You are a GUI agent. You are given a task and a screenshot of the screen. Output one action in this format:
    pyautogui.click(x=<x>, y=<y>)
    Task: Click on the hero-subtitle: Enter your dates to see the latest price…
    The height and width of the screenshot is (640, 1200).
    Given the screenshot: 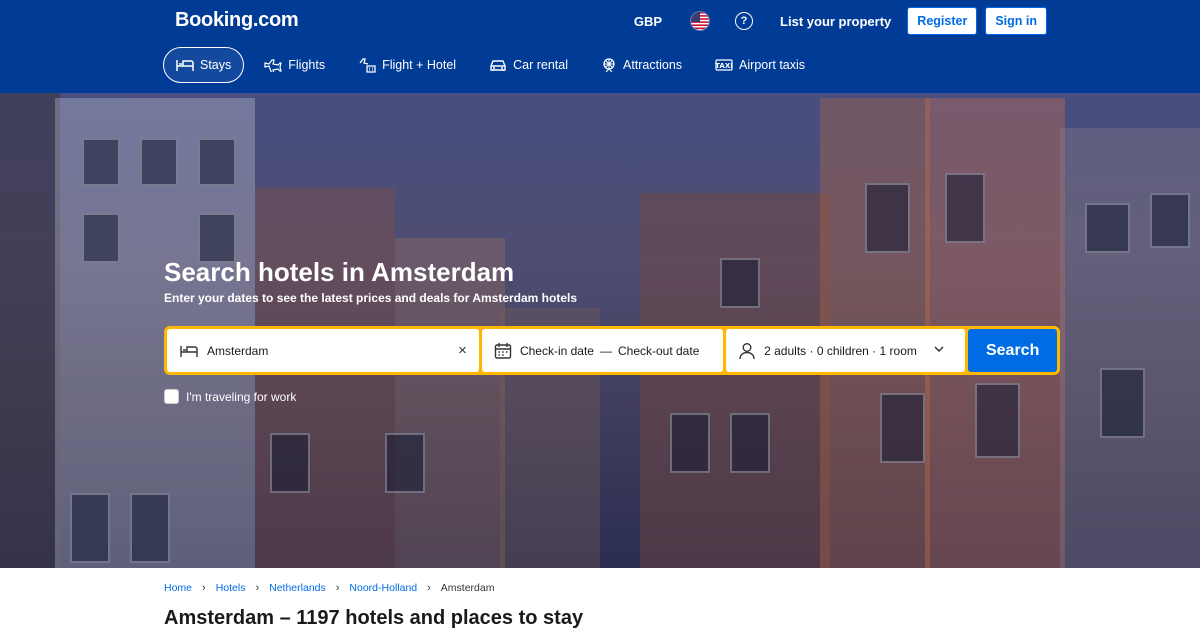 What is the action you would take?
    pyautogui.click(x=371, y=298)
    